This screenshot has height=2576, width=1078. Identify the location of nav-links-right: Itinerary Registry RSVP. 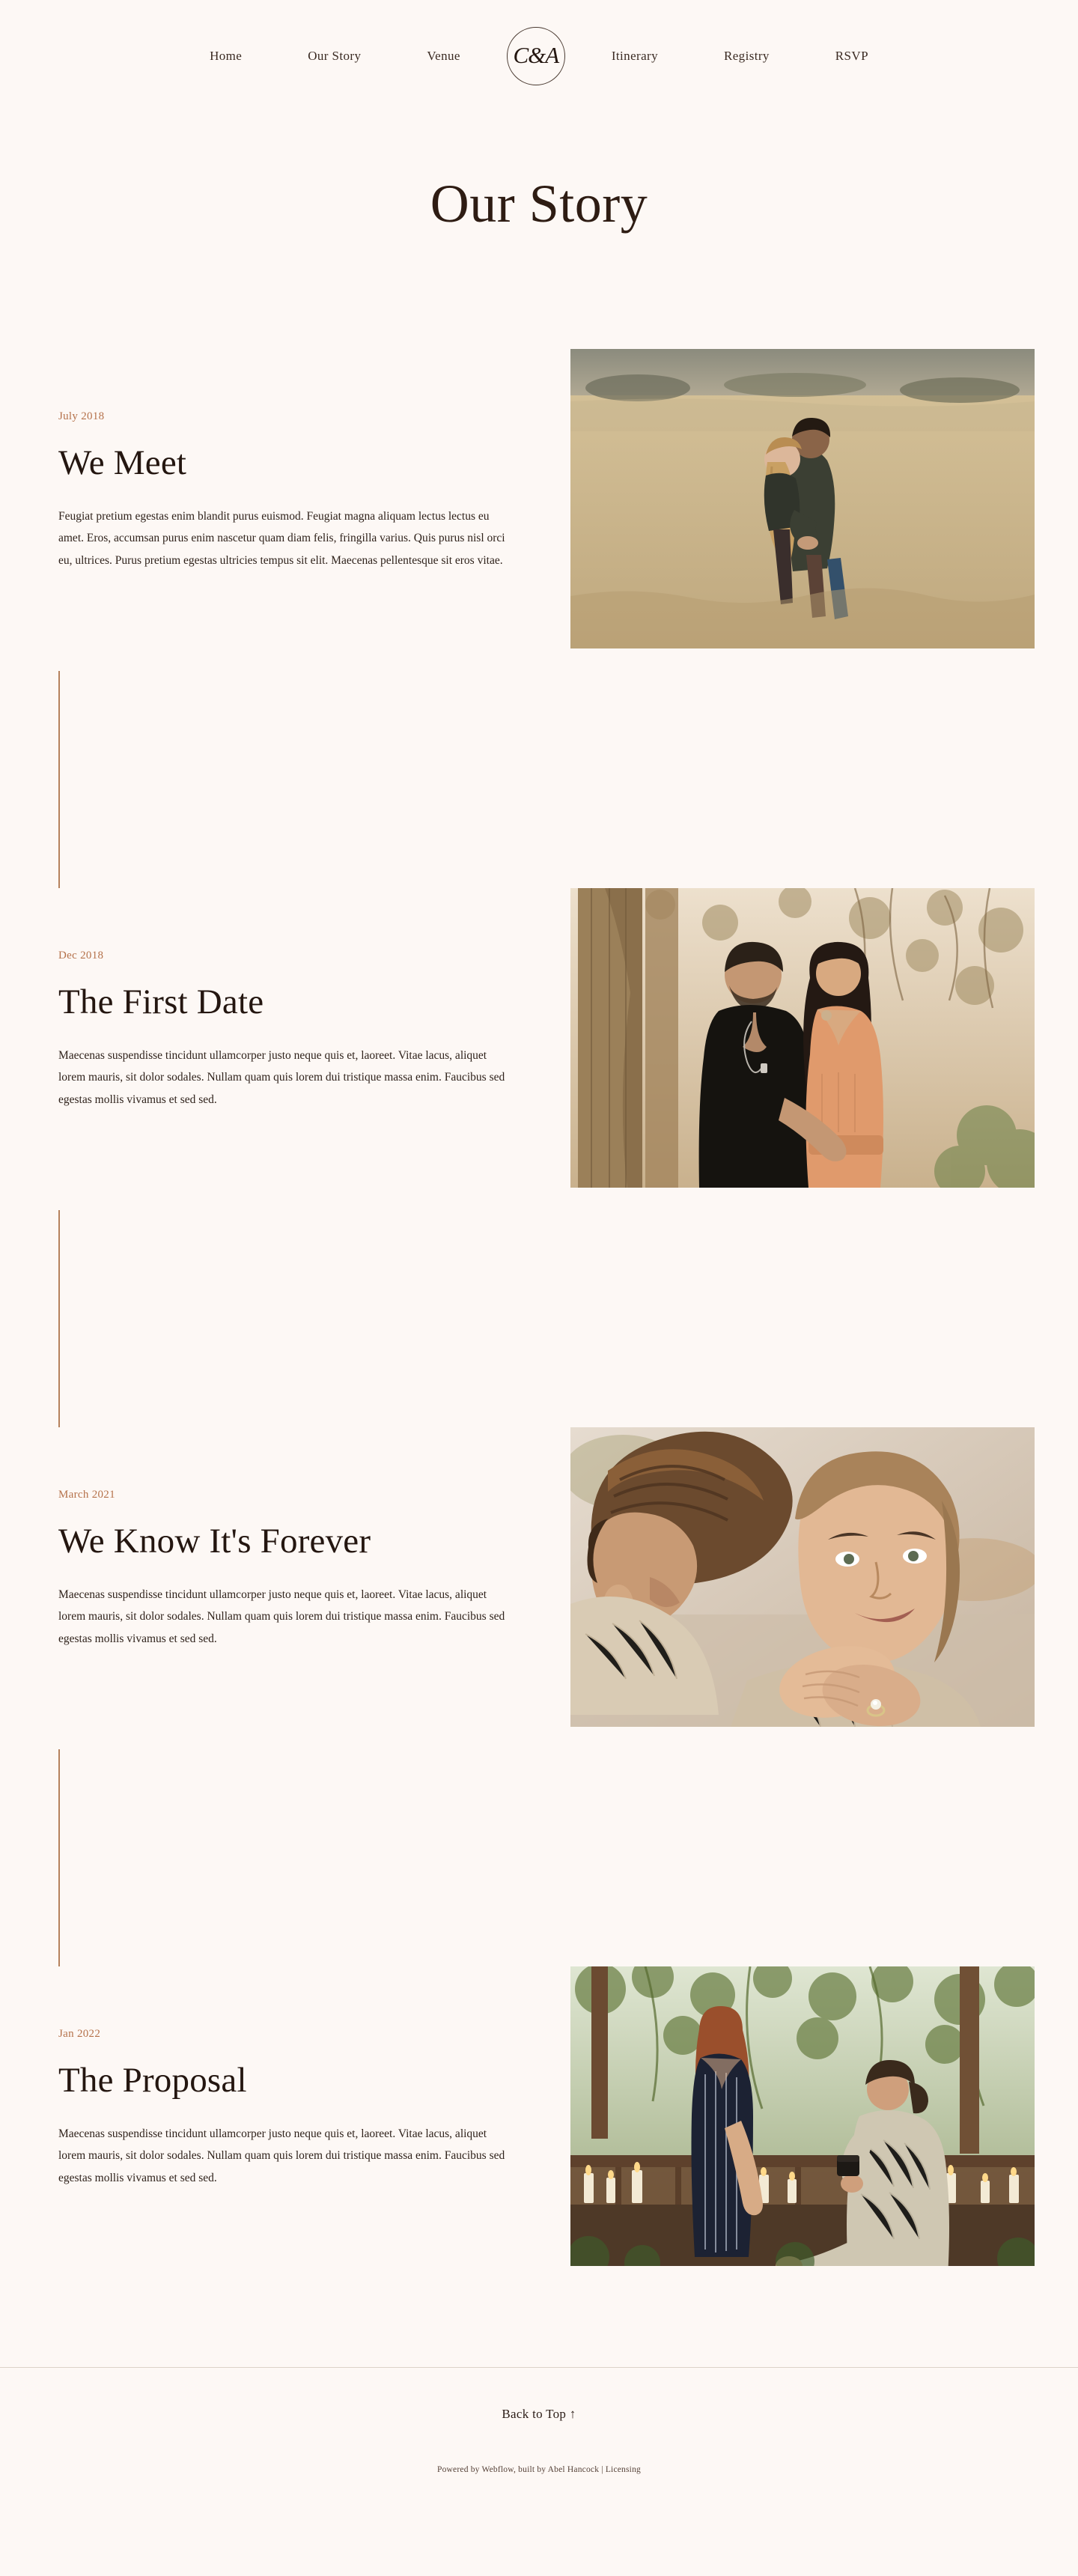
(740, 56).